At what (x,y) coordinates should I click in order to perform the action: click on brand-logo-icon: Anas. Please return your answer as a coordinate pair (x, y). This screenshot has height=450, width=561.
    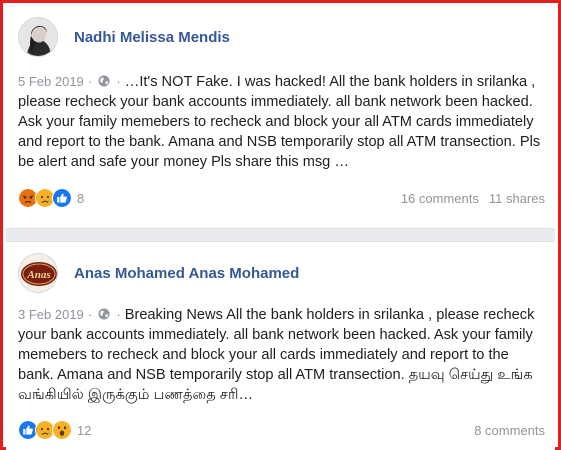
    Looking at the image, I should click on (38, 273).